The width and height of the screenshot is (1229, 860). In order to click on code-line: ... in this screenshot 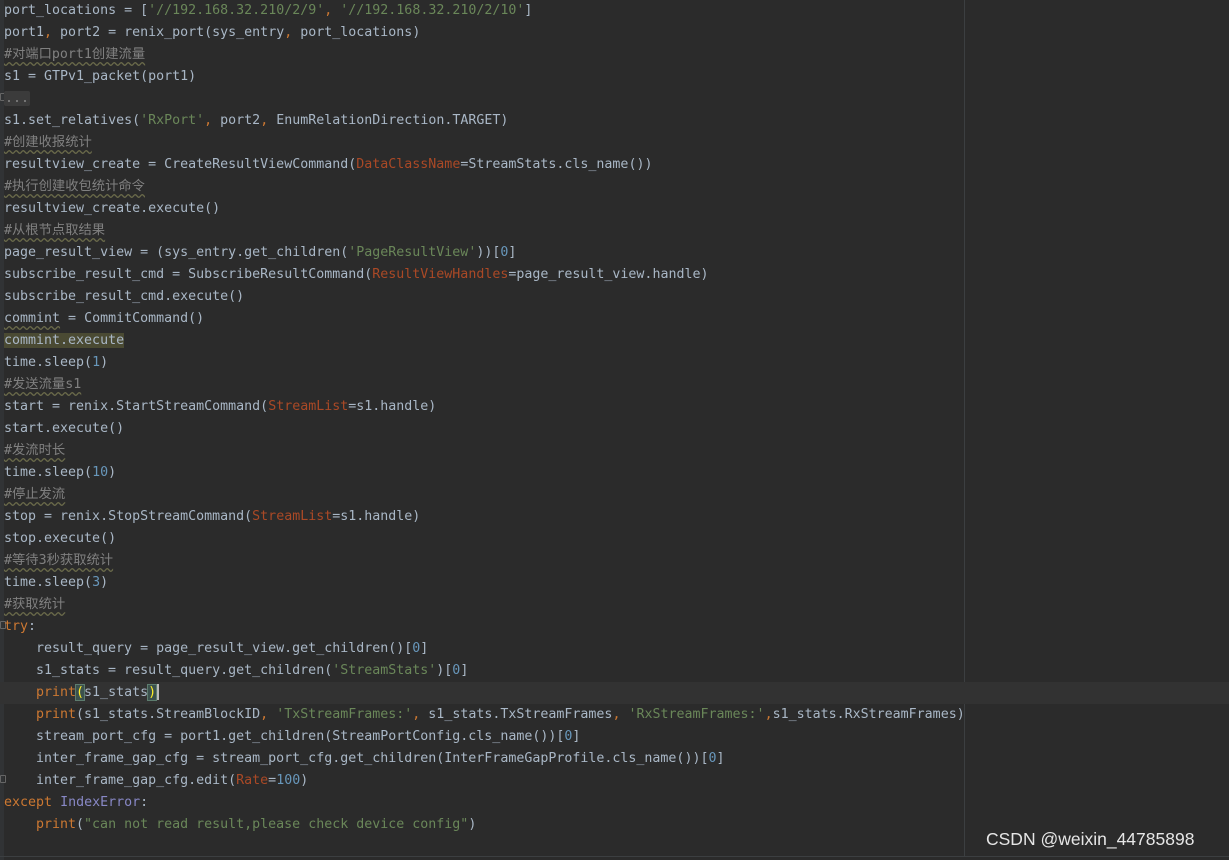, I will do `click(17, 99)`.